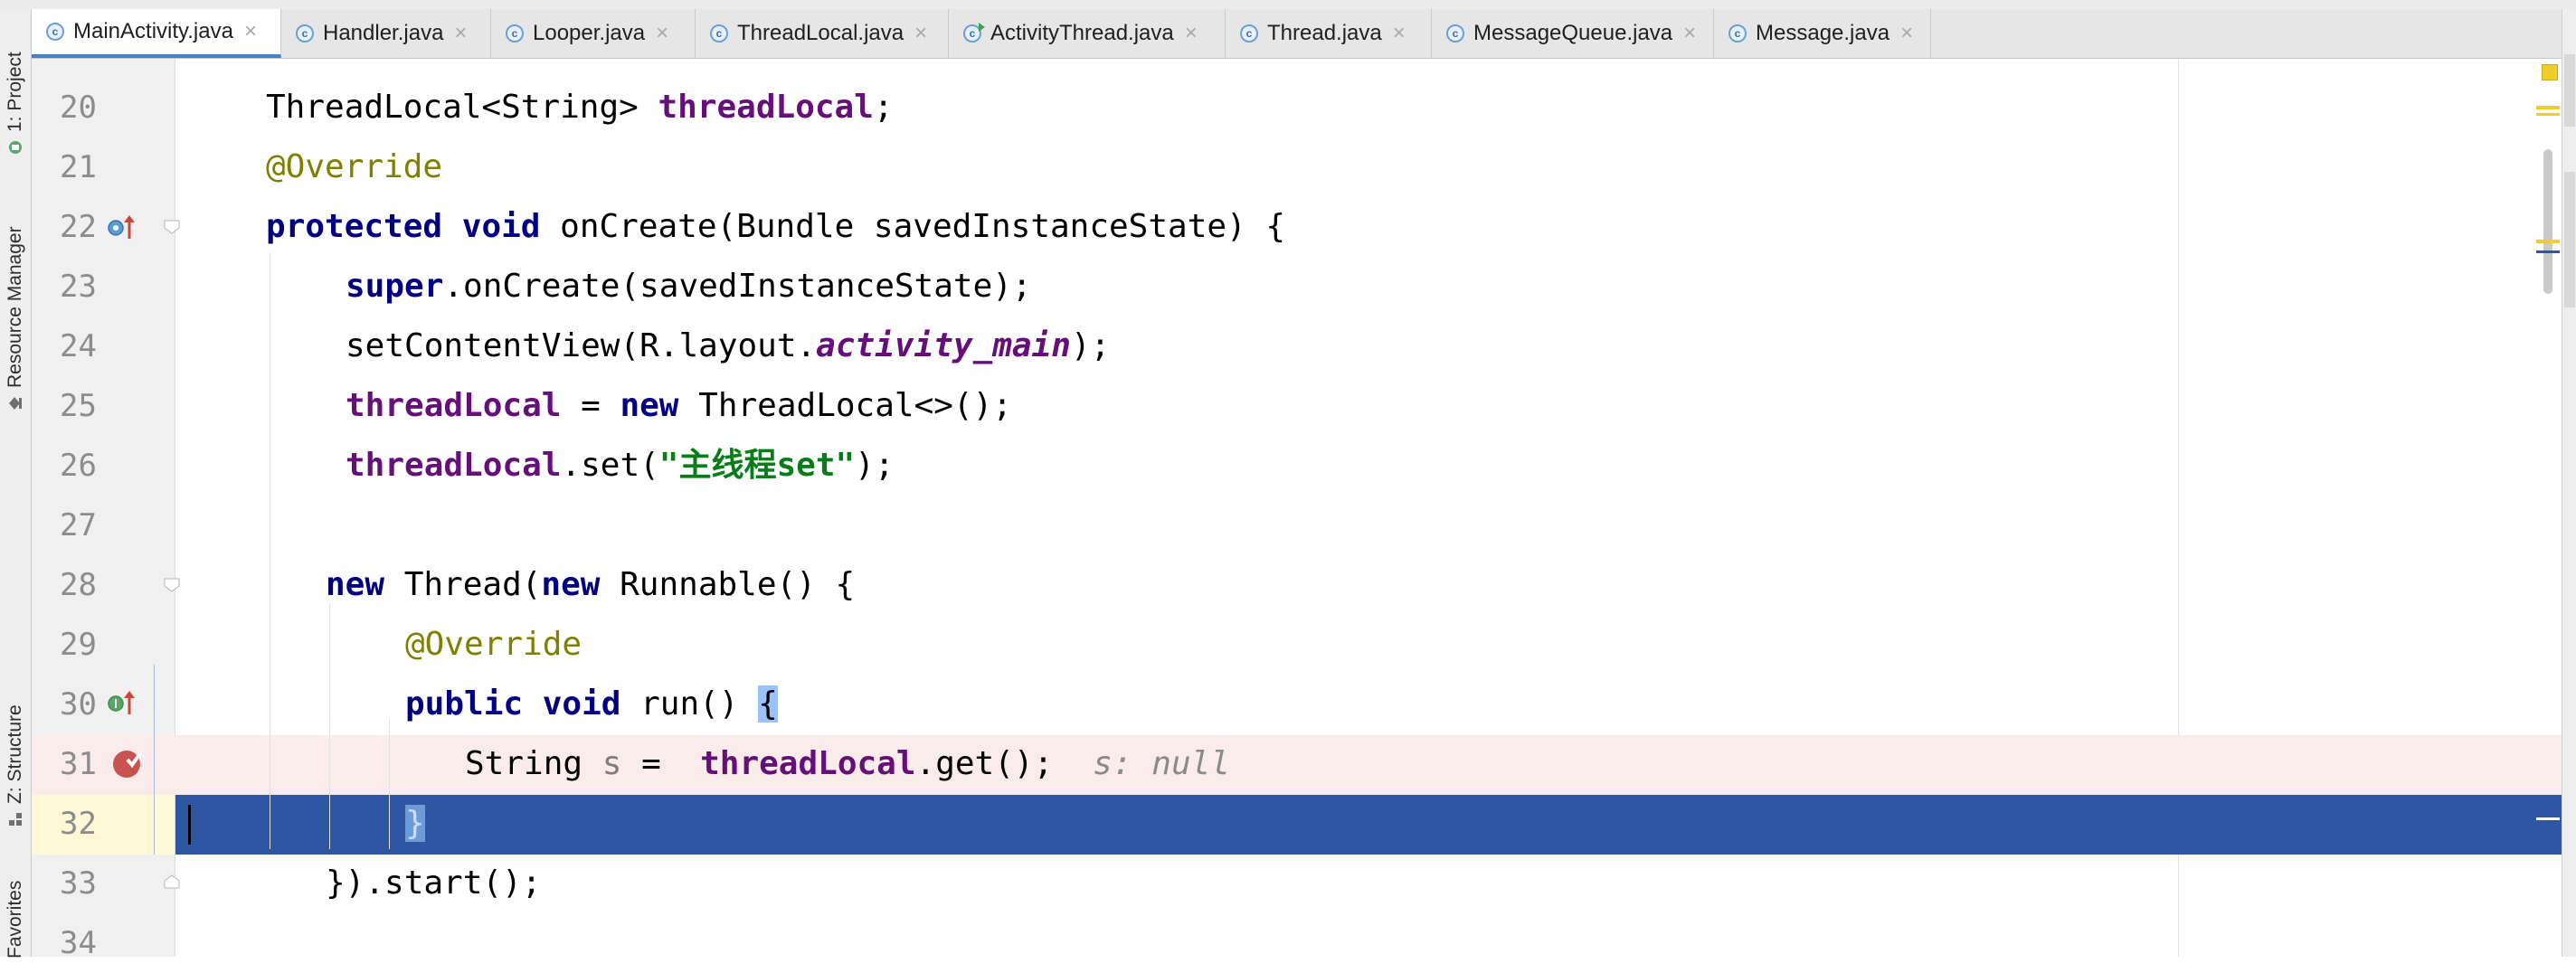 The height and width of the screenshot is (973, 2576). I want to click on code-token: =, so click(661, 763).